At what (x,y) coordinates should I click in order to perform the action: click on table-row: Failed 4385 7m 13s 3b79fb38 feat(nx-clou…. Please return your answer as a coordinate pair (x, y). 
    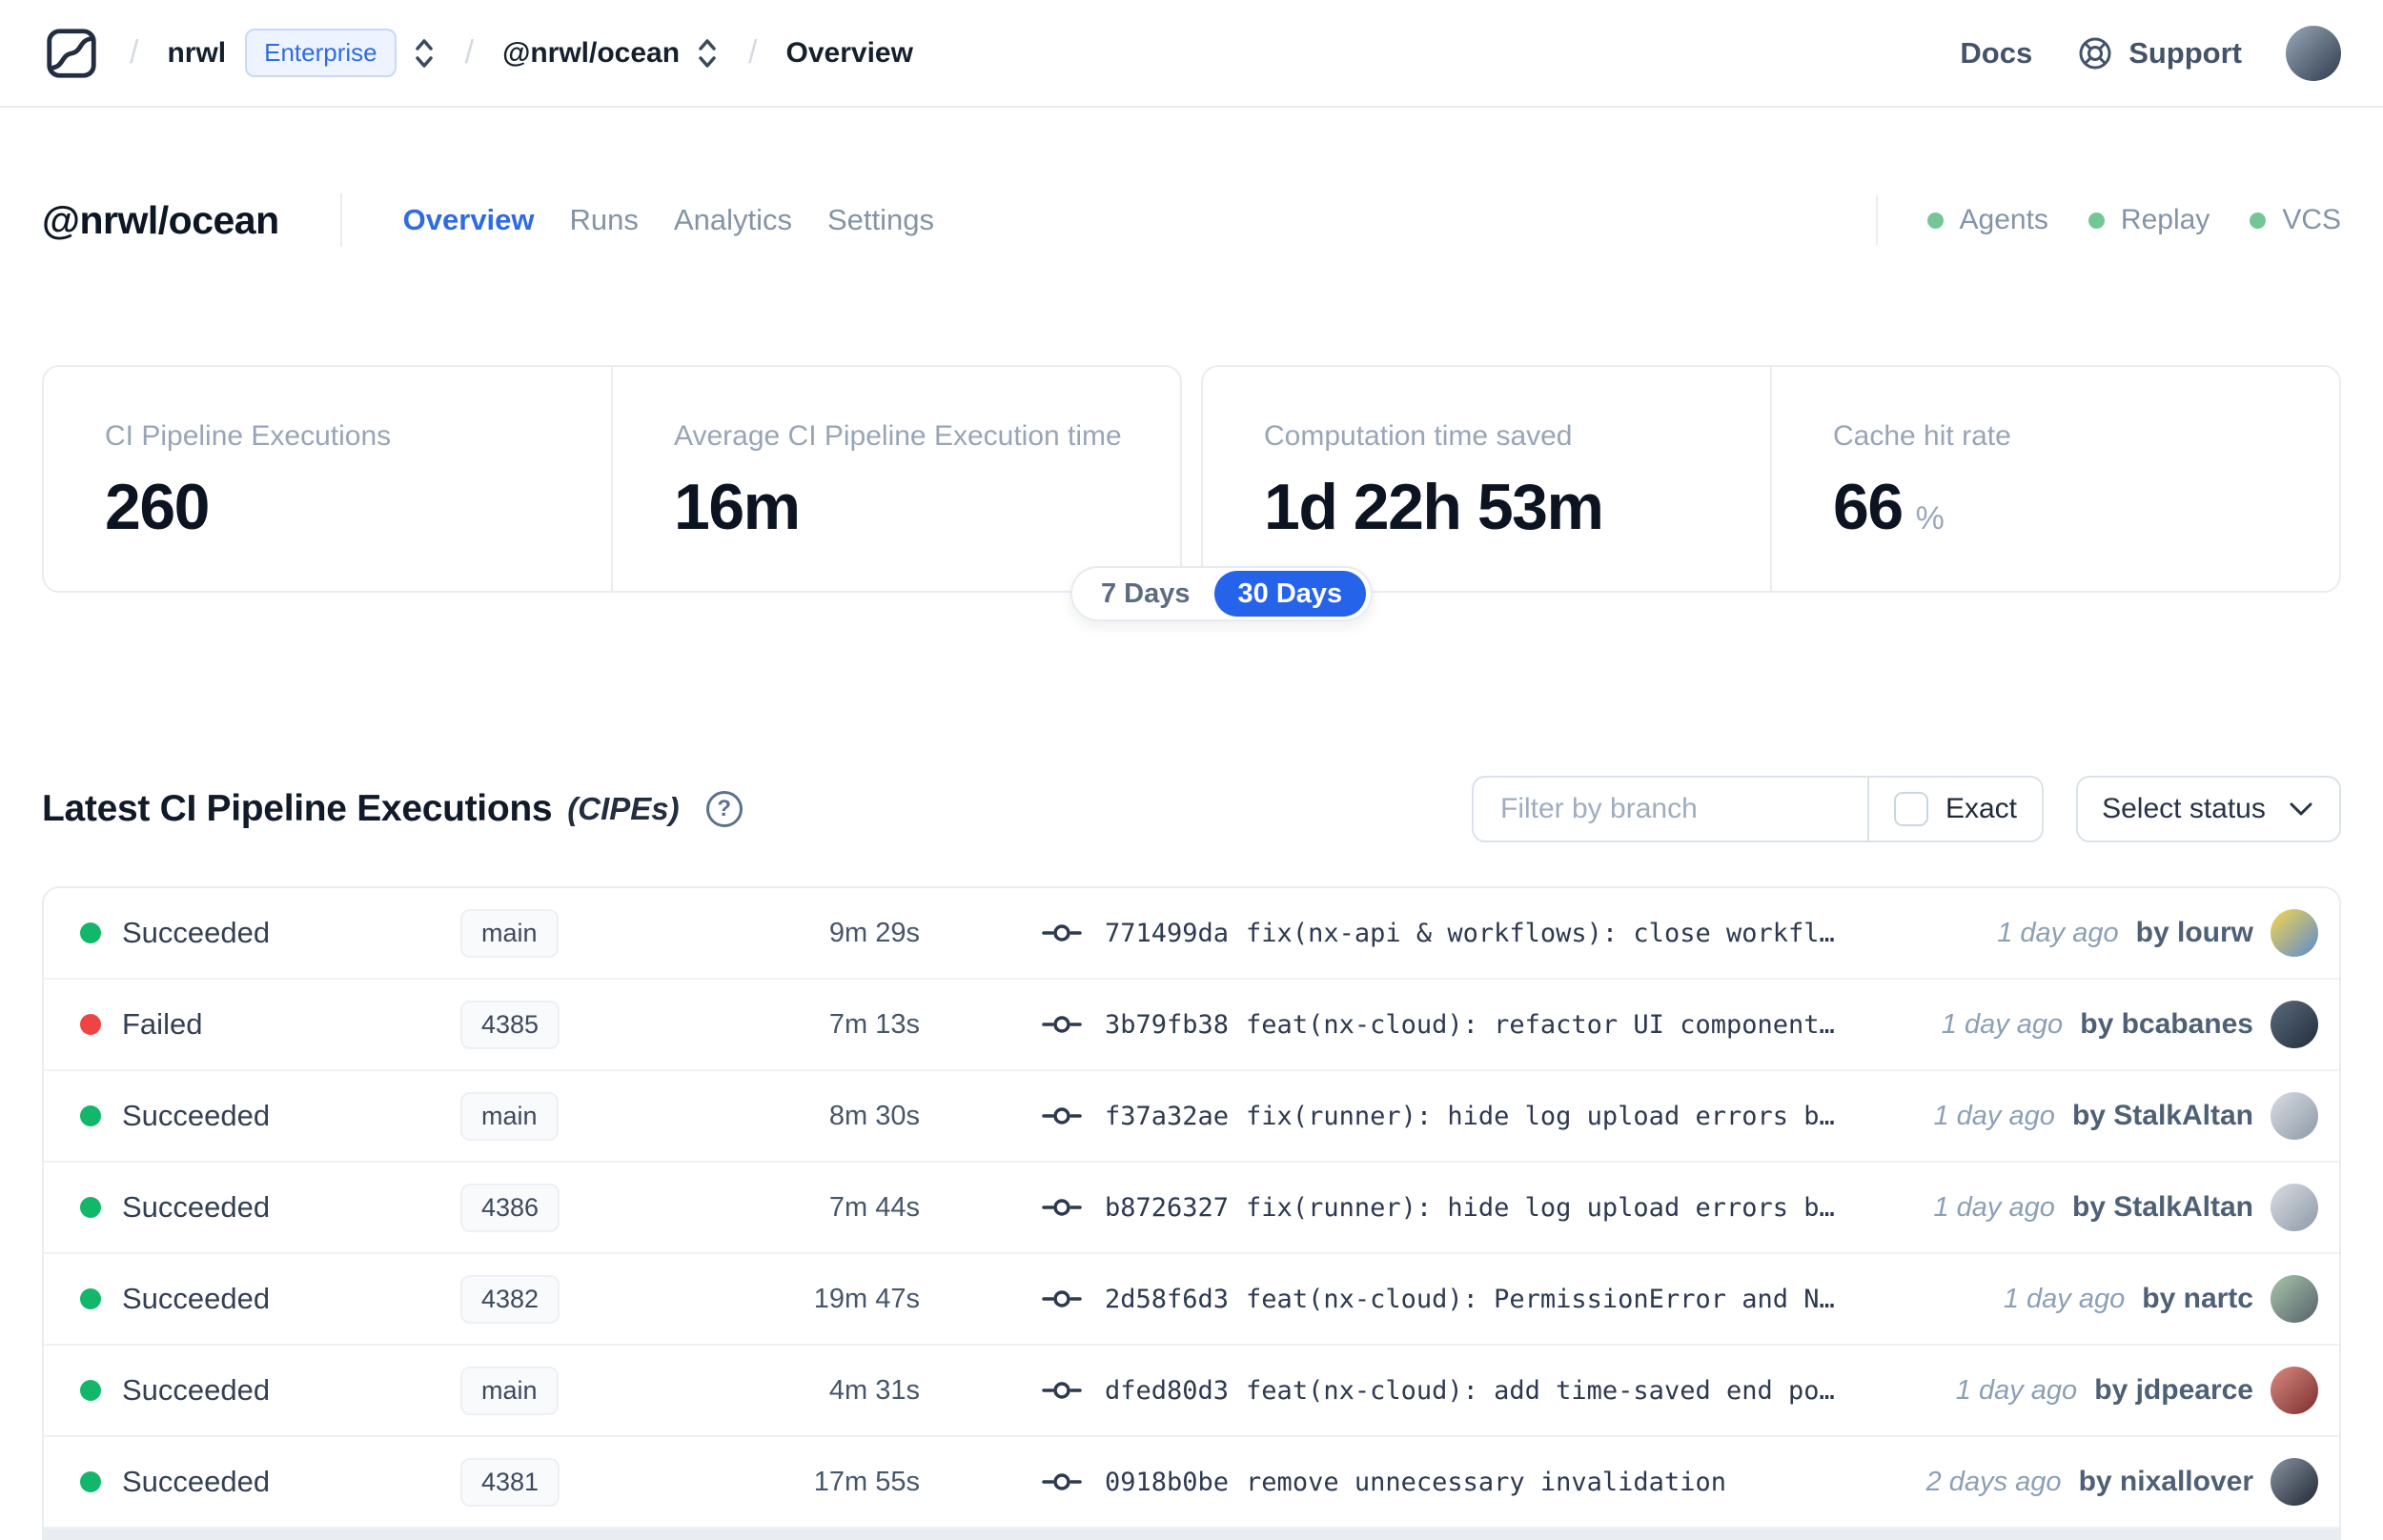
    Looking at the image, I should click on (1191, 1025).